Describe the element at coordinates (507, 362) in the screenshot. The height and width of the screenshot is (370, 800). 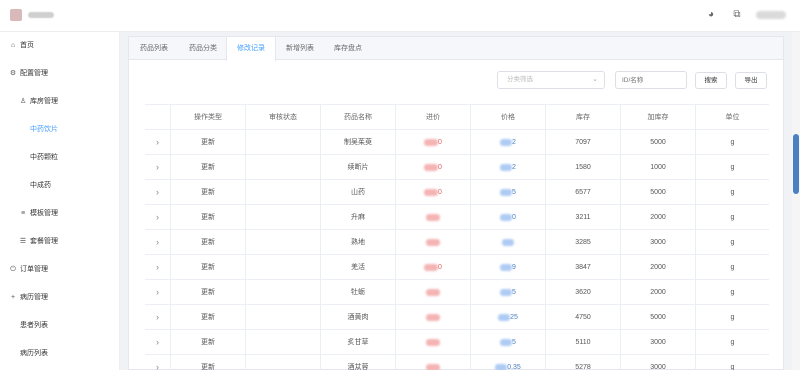
I see `price-cell: 0.35` at that location.